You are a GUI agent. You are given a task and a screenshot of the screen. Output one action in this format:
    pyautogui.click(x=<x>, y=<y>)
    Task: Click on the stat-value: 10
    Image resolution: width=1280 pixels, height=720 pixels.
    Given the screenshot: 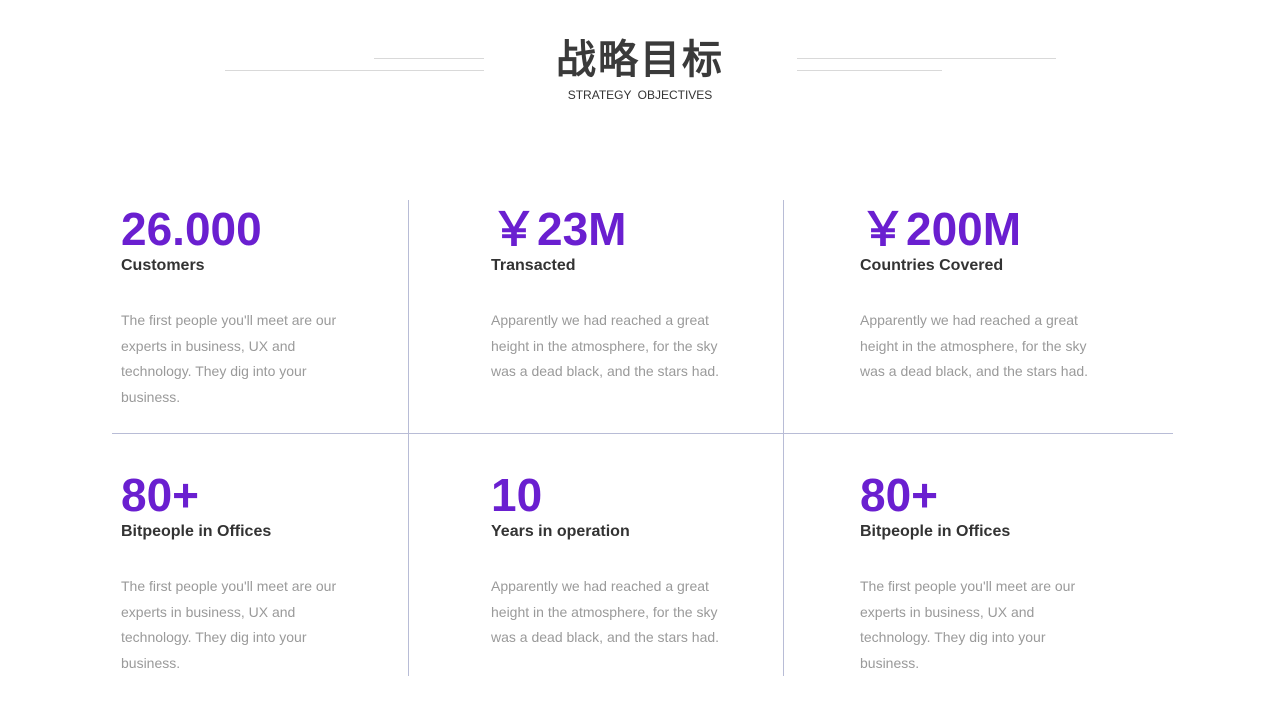 What is the action you would take?
    pyautogui.click(x=517, y=495)
    